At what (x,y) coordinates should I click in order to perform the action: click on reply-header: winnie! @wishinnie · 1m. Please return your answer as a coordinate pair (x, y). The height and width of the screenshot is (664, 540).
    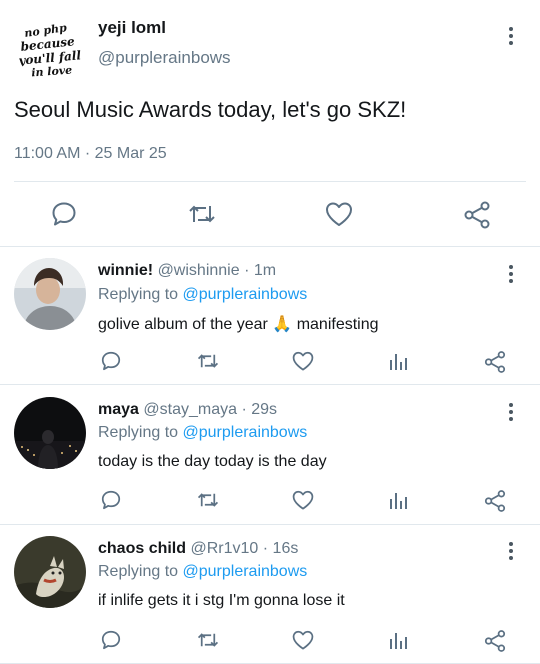
    Looking at the image, I should click on (187, 271).